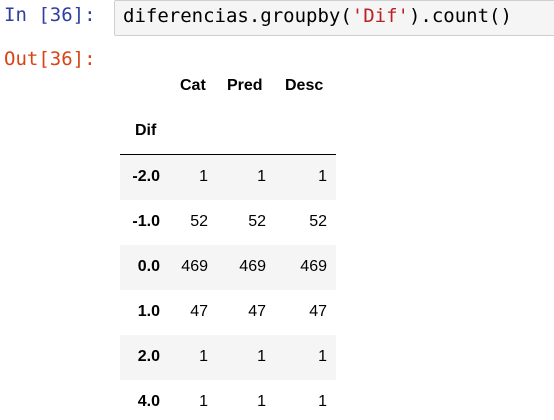 The image size is (554, 420). What do you see at coordinates (148, 356) in the screenshot?
I see `row-index: 2.0` at bounding box center [148, 356].